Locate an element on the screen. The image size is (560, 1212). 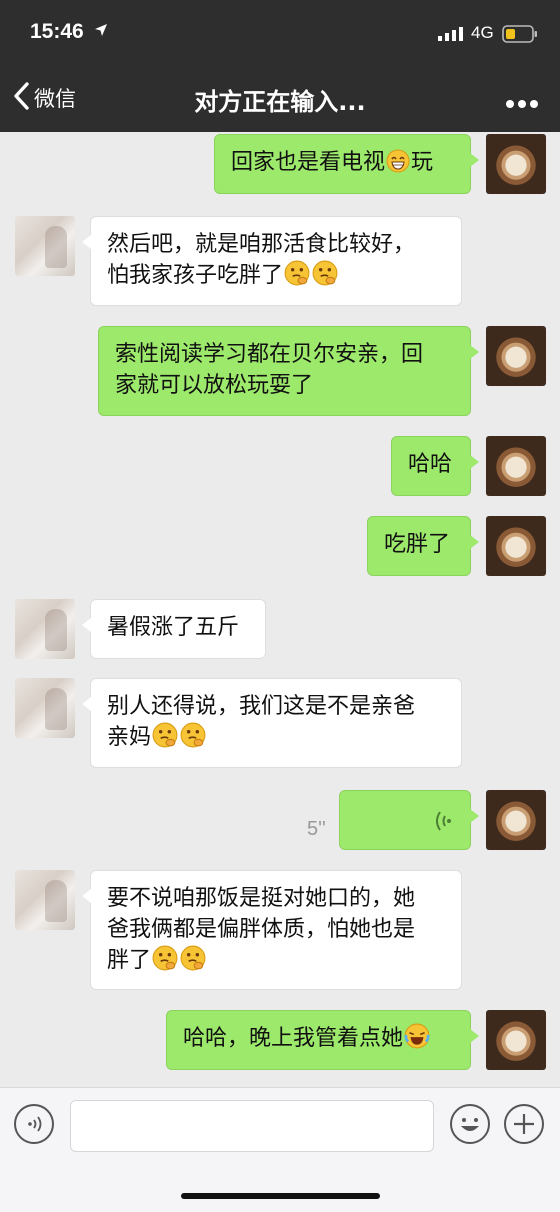
message-bubble: 别人还得说，我们这是不是亲爸 亲妈 is located at coordinates (272, 723).